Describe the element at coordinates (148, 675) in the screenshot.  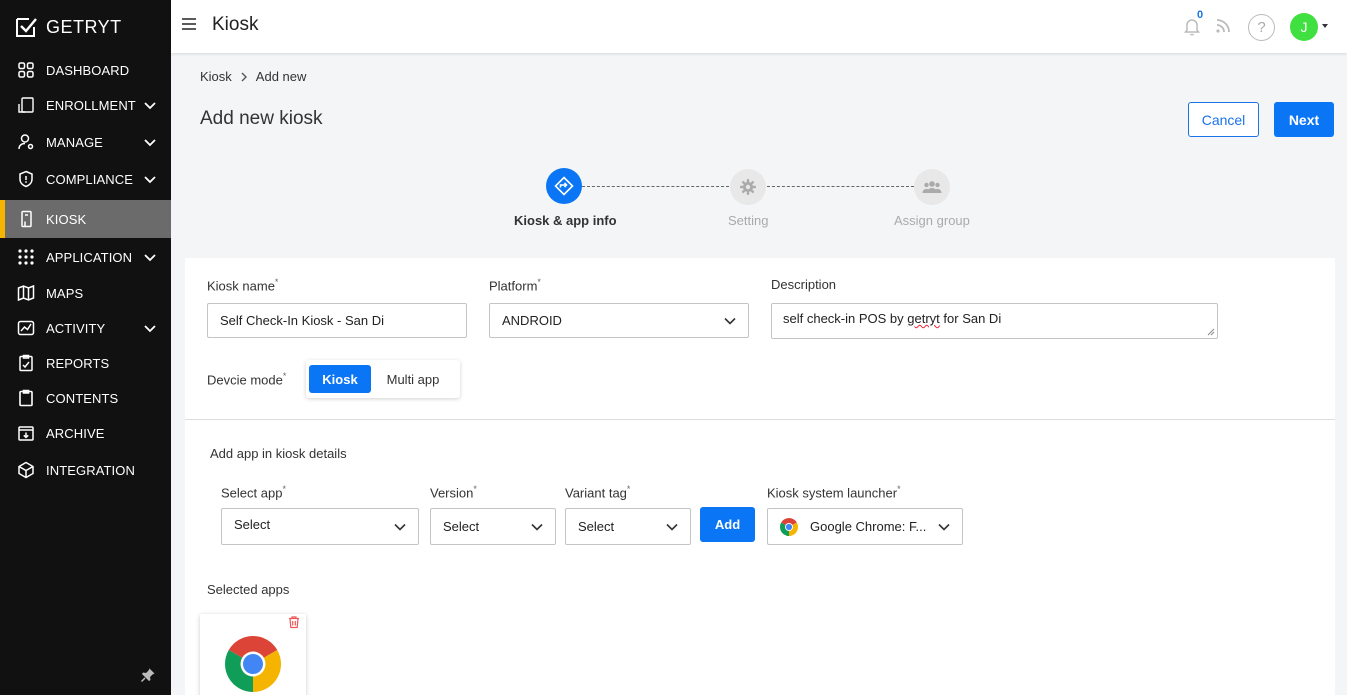
I see `pin-icon` at that location.